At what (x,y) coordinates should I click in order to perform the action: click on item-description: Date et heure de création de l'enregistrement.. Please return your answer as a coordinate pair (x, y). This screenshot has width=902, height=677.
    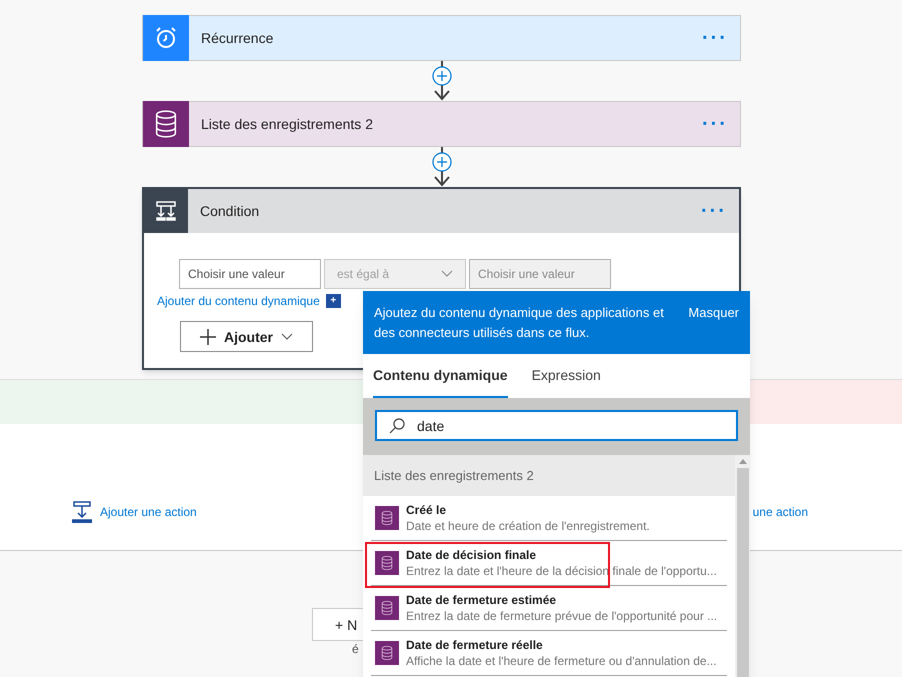
    Looking at the image, I should click on (528, 526).